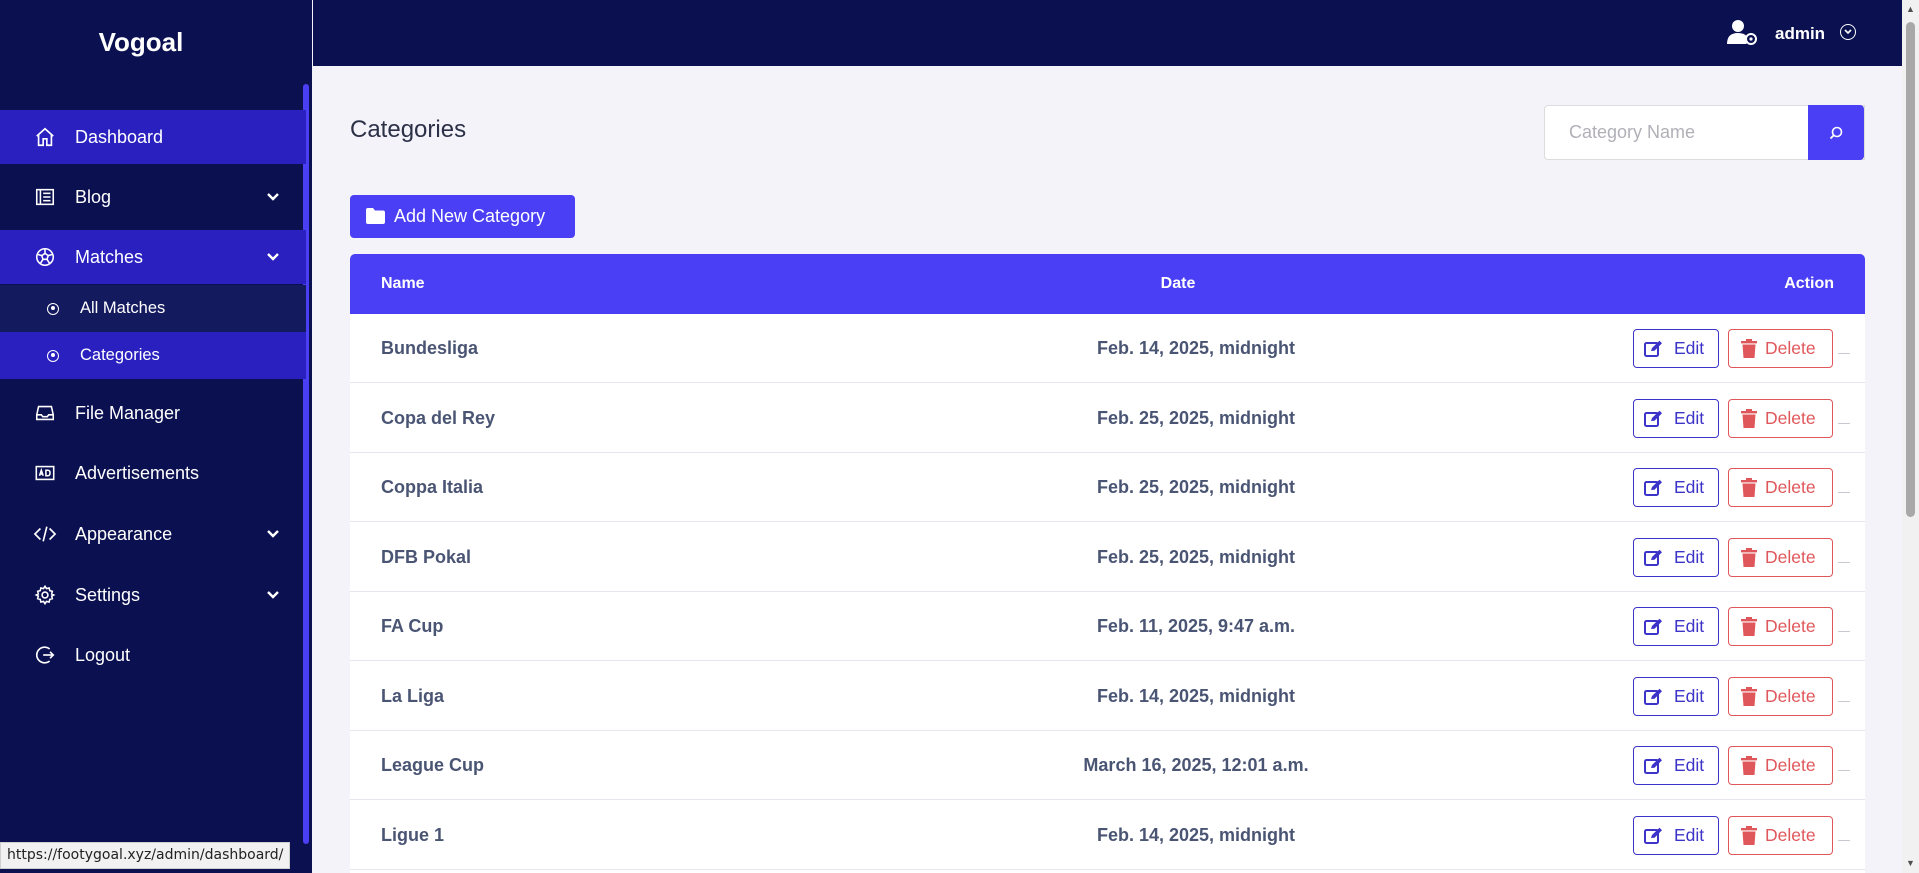 The height and width of the screenshot is (873, 1919). I want to click on code-icon, so click(45, 534).